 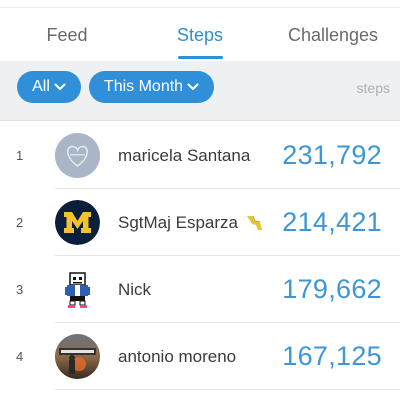 What do you see at coordinates (77, 356) in the screenshot?
I see `game-cover-avatar` at bounding box center [77, 356].